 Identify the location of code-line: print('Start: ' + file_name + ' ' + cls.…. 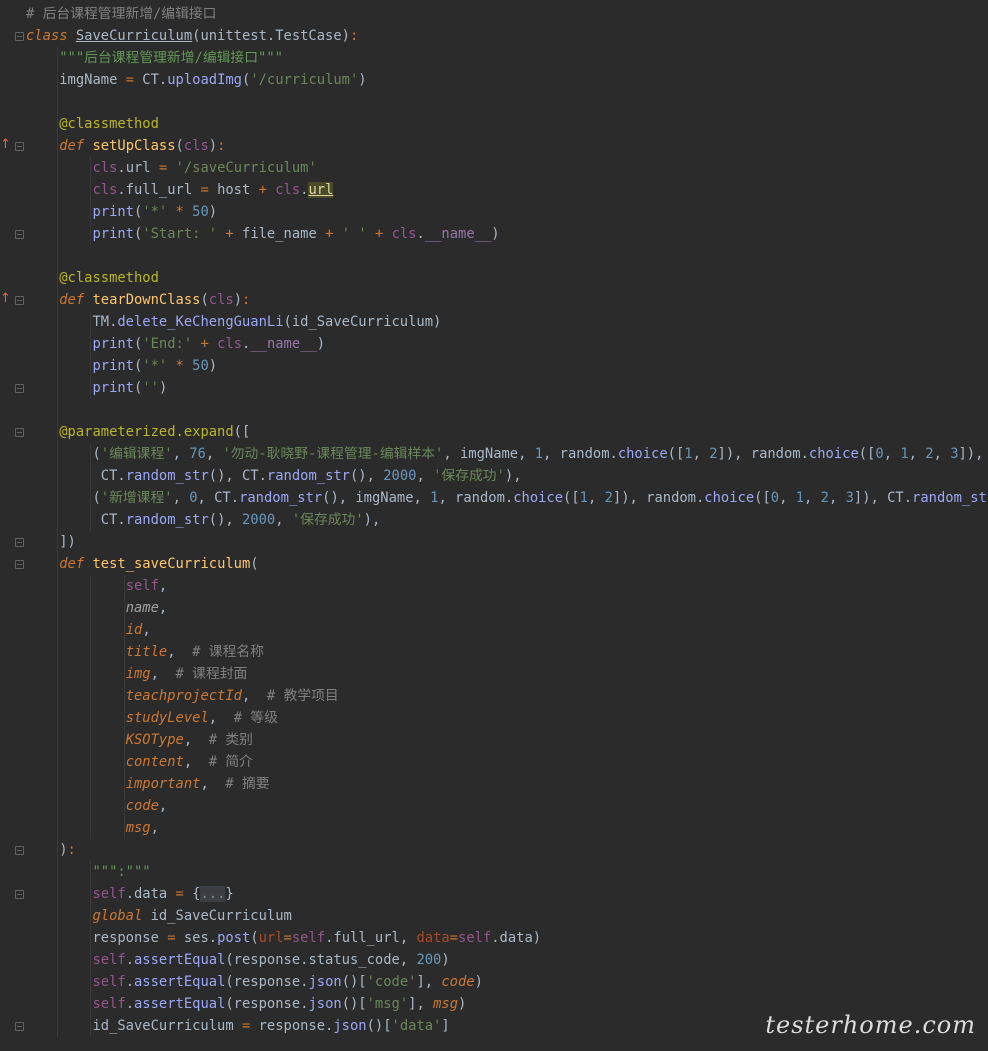
(507, 234).